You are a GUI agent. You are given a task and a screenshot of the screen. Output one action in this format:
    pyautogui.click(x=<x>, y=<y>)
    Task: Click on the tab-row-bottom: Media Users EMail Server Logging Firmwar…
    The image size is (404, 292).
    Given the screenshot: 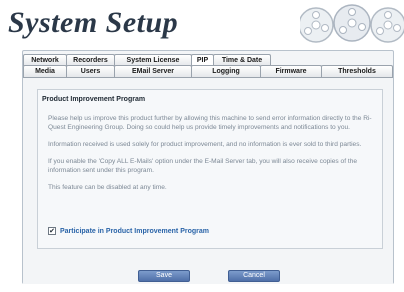 What is the action you would take?
    pyautogui.click(x=208, y=71)
    